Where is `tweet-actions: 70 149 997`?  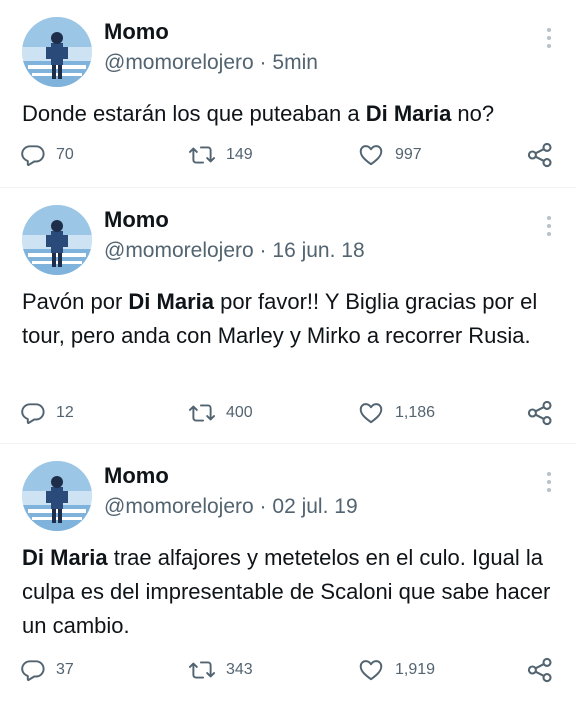
tweet-actions: 70 149 997 is located at coordinates (288, 155).